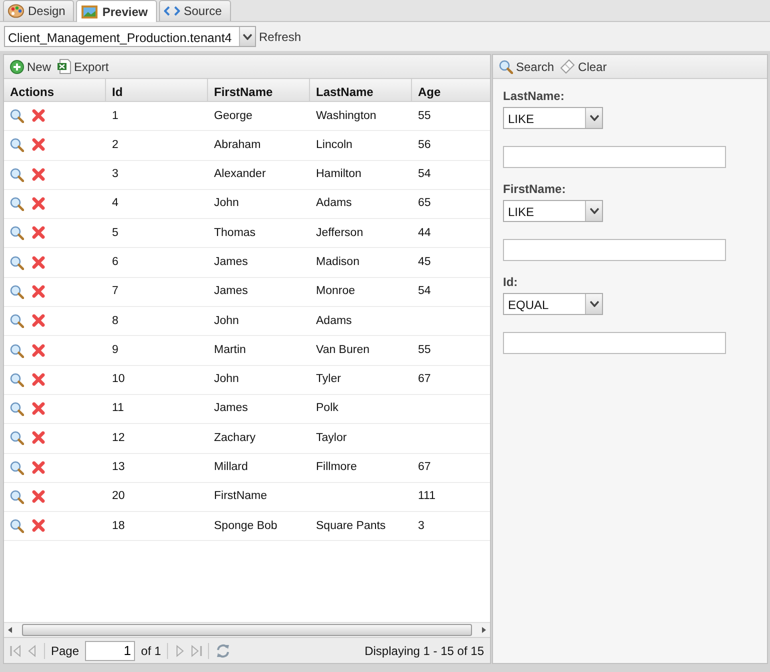  Describe the element at coordinates (339, 174) in the screenshot. I see `table-cell: Hamilton` at that location.